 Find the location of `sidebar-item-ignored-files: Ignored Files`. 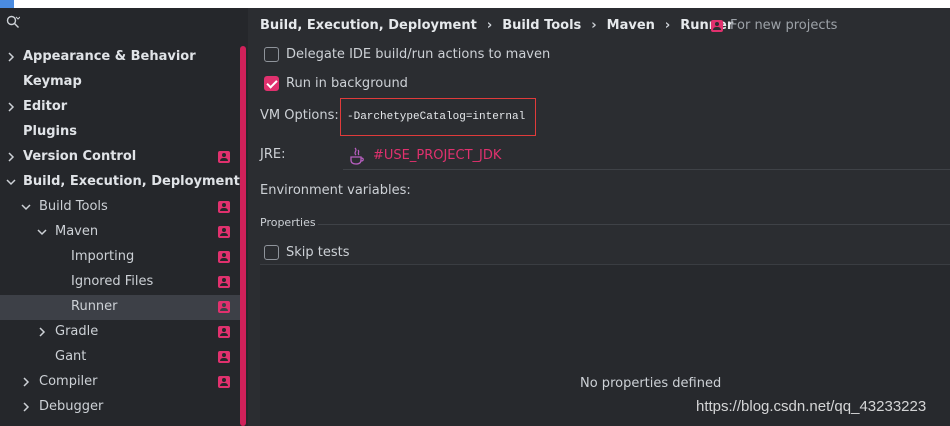

sidebar-item-ignored-files: Ignored Files is located at coordinates (120, 282).